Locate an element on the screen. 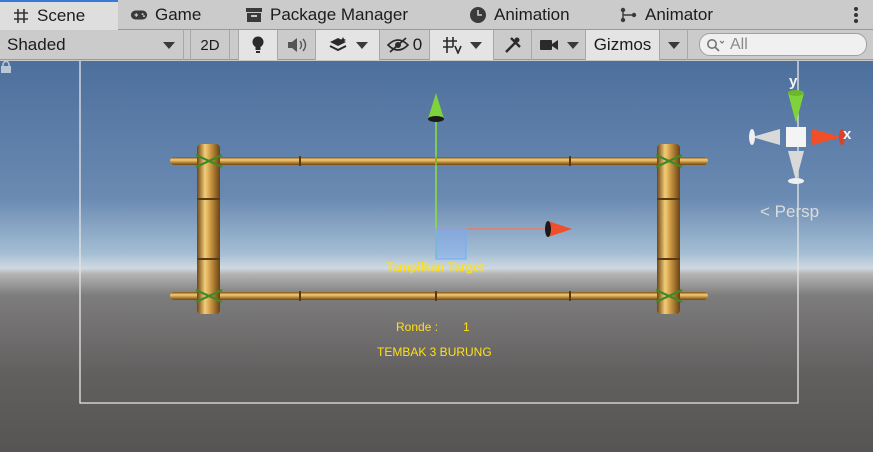 The width and height of the screenshot is (873, 452). gizmos-button: Gizmos is located at coordinates (623, 45).